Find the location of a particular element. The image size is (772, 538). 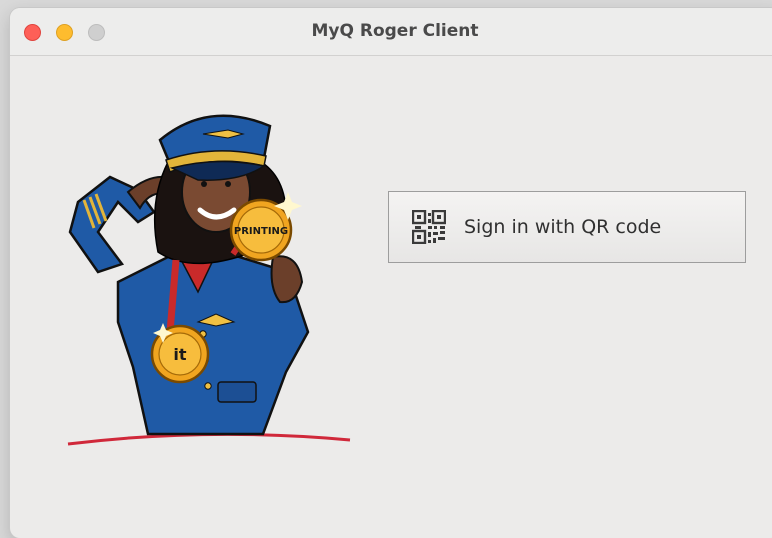

title-bar: MyQ Roger Client is located at coordinates (391, 32).